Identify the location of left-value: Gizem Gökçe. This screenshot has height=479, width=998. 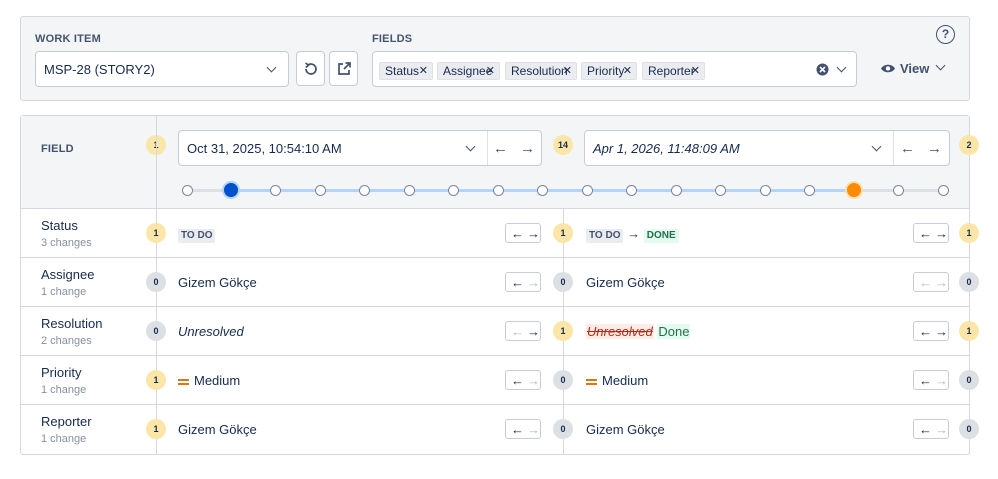
(217, 282).